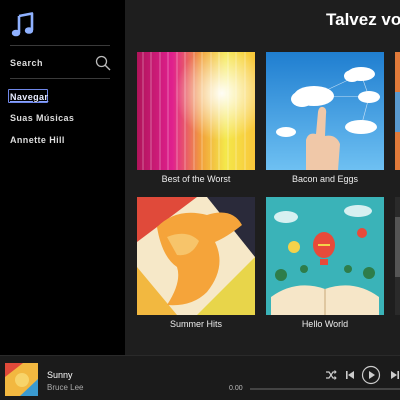 This screenshot has height=400, width=400. What do you see at coordinates (350, 375) in the screenshot?
I see `previous-icon` at bounding box center [350, 375].